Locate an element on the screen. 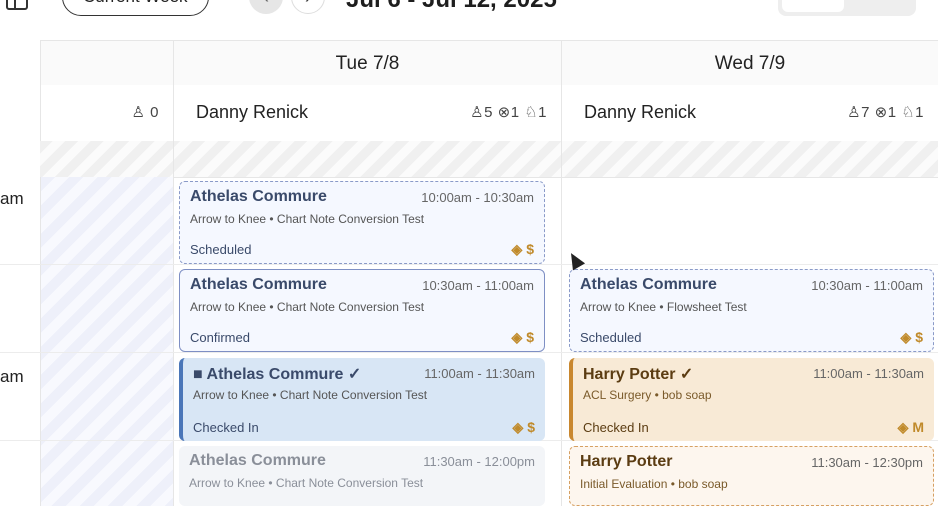 Image resolution: width=938 pixels, height=506 pixels. day-header-prev is located at coordinates (106, 63).